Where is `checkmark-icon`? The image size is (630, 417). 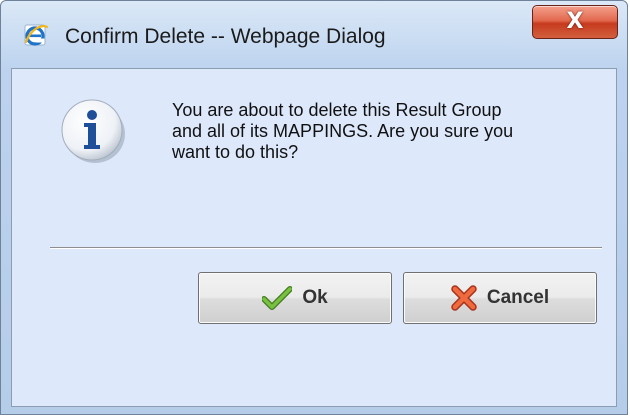 checkmark-icon is located at coordinates (277, 298).